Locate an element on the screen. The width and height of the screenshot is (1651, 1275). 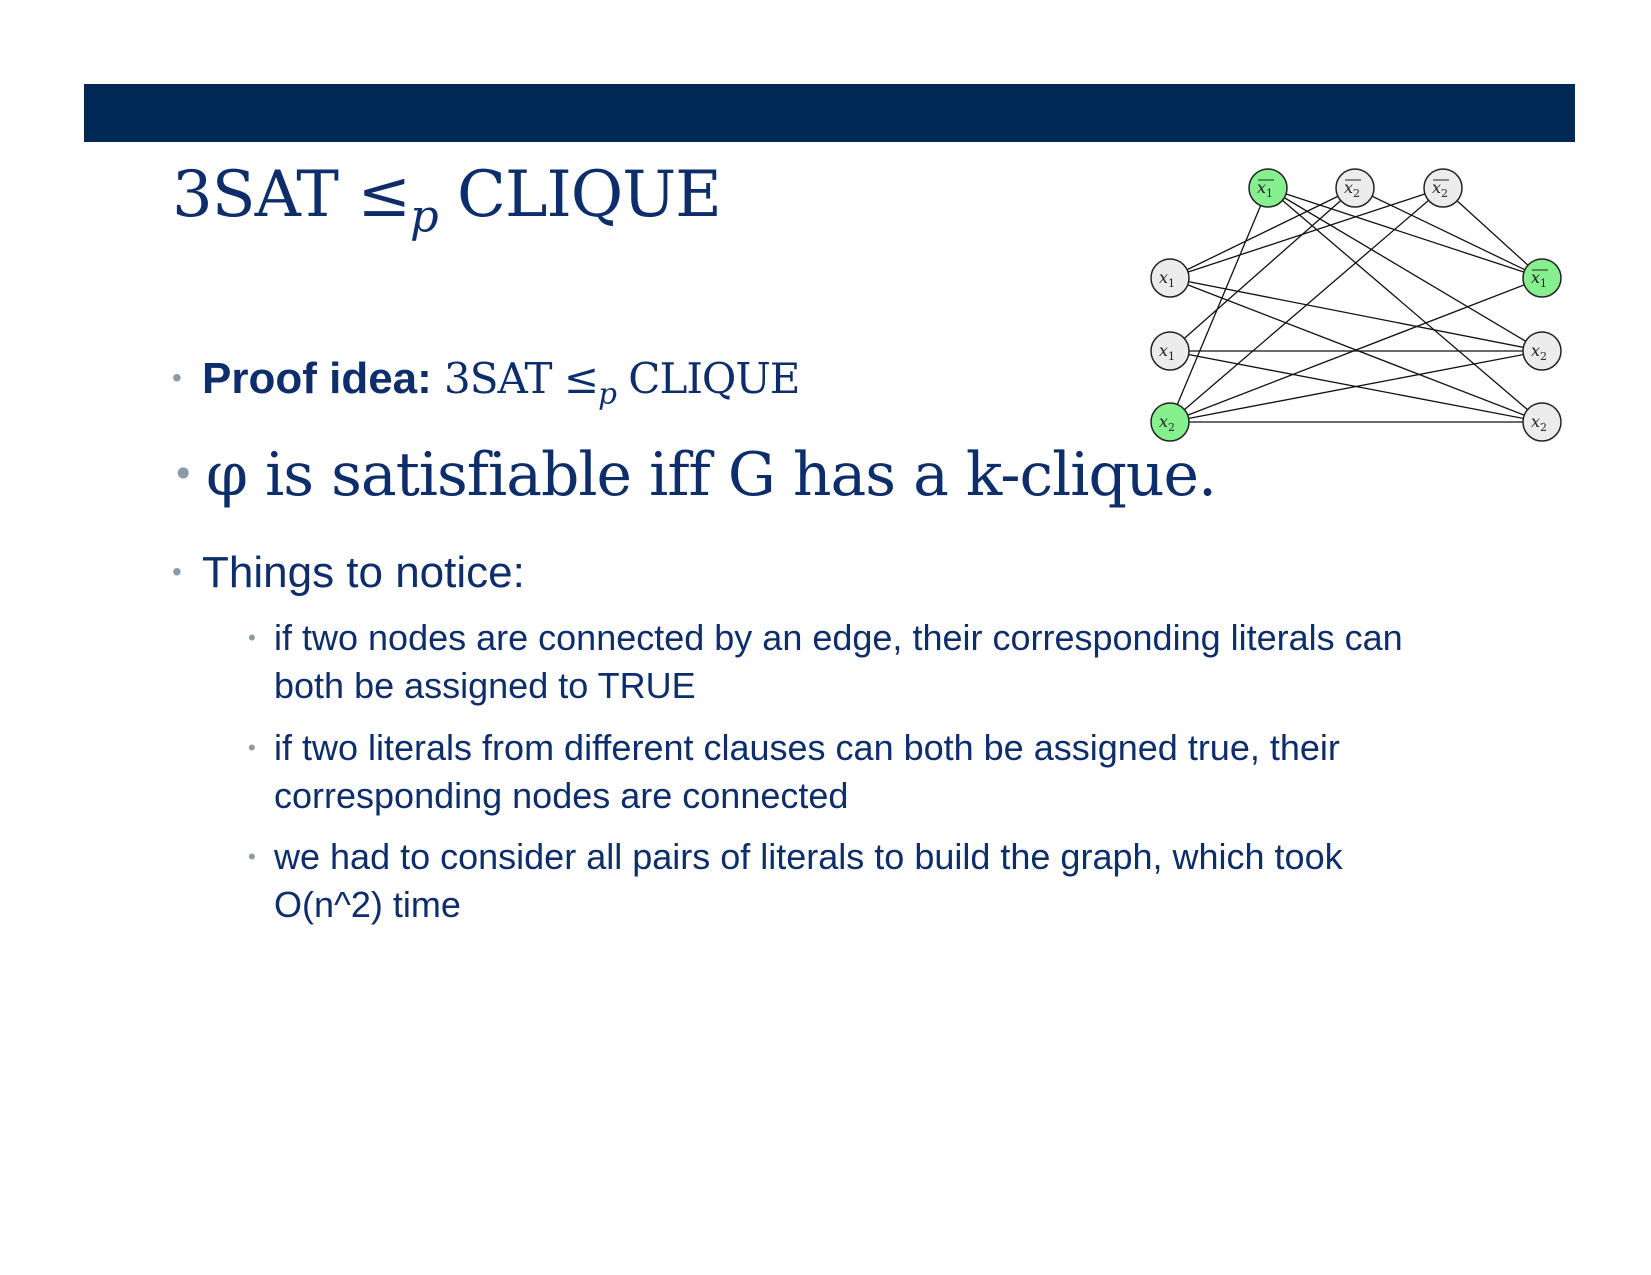
statement-text: φ is satisfiable iff G has a k-clique. is located at coordinates (711, 475).